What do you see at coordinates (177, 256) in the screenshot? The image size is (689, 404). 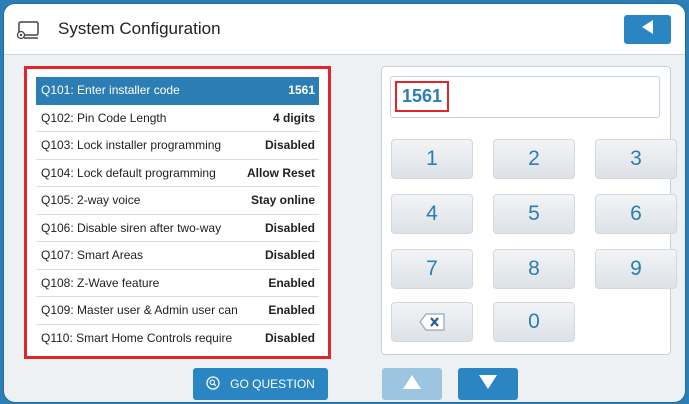 I see `question-row: Q107: Smart Areas Disabled` at bounding box center [177, 256].